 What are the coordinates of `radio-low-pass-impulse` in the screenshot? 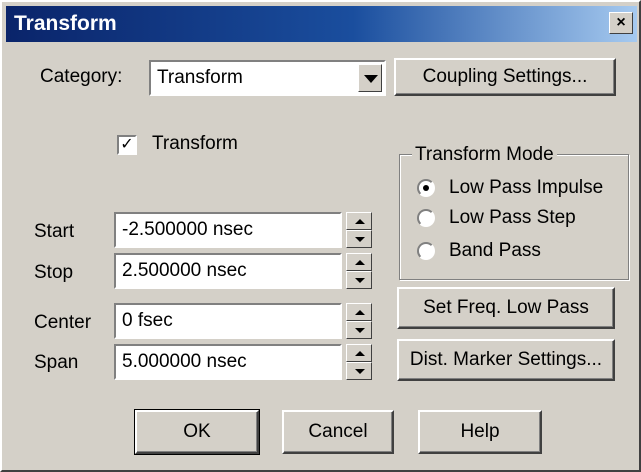 It's located at (426, 188).